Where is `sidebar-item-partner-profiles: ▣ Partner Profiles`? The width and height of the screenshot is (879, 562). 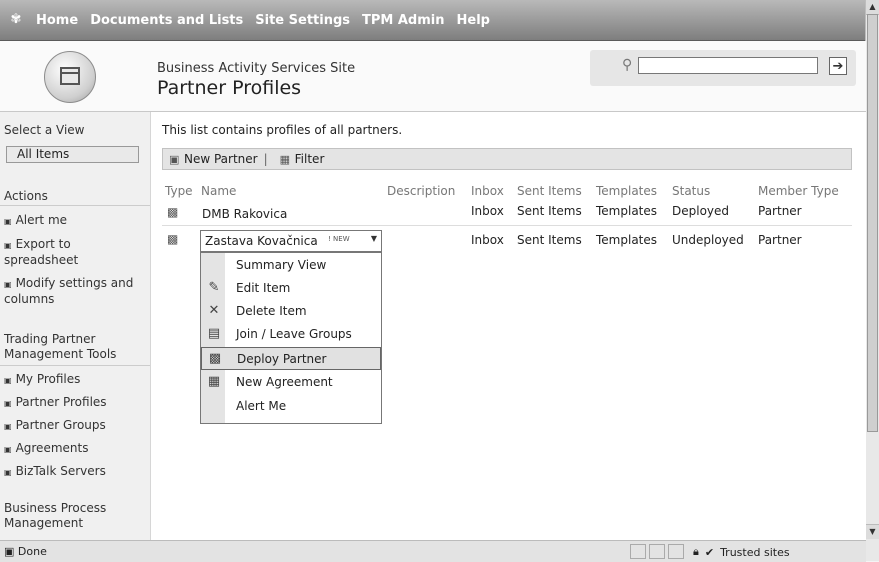
sidebar-item-partner-profiles: ▣ Partner Profiles is located at coordinates (55, 403).